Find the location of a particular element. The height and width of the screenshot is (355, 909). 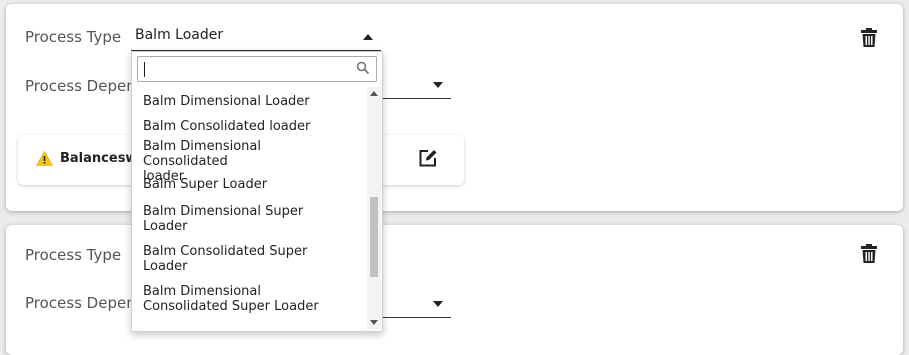

dropdown-option: Balm Dimensional Consolidated loader is located at coordinates (207, 160).